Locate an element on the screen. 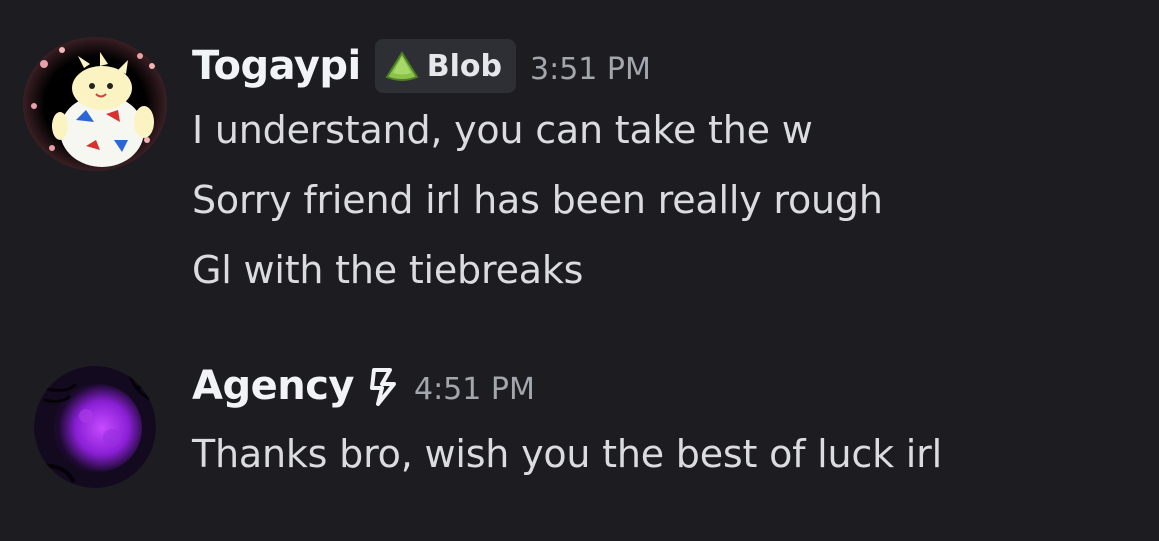  role-tag: Blob is located at coordinates (445, 66).